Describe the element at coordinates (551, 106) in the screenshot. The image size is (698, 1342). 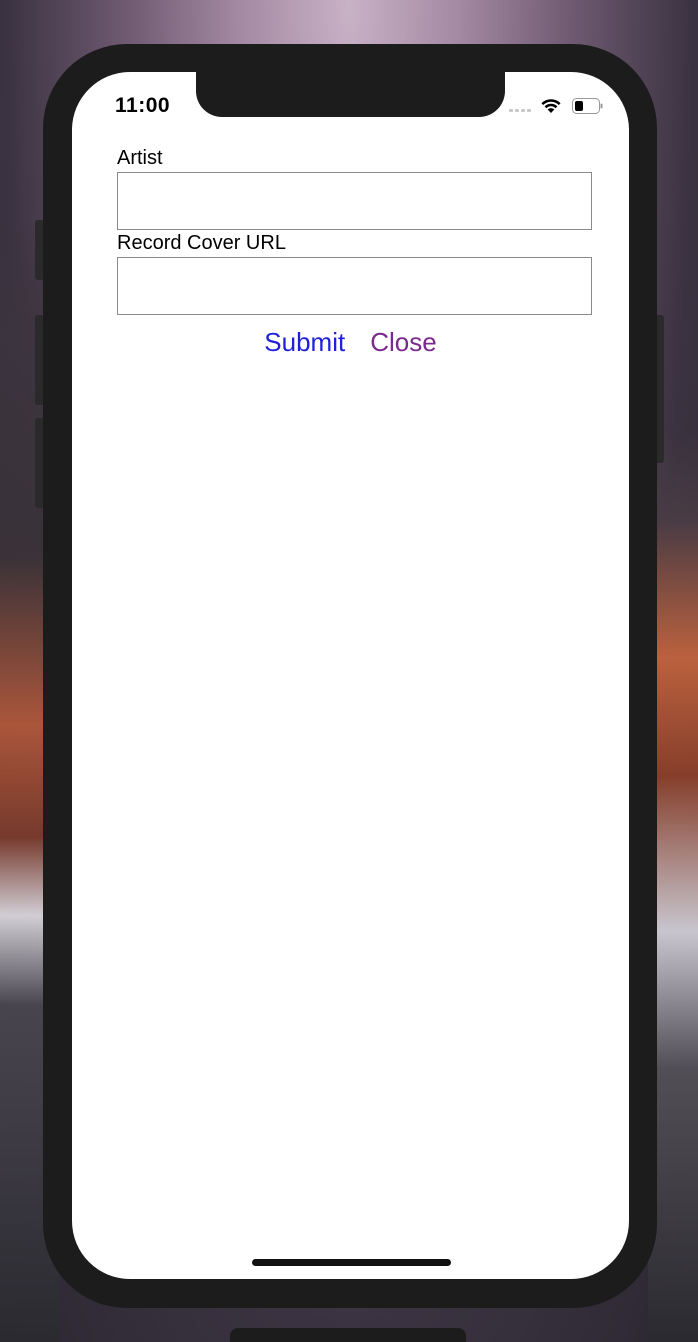
I see `wifi-icon` at that location.